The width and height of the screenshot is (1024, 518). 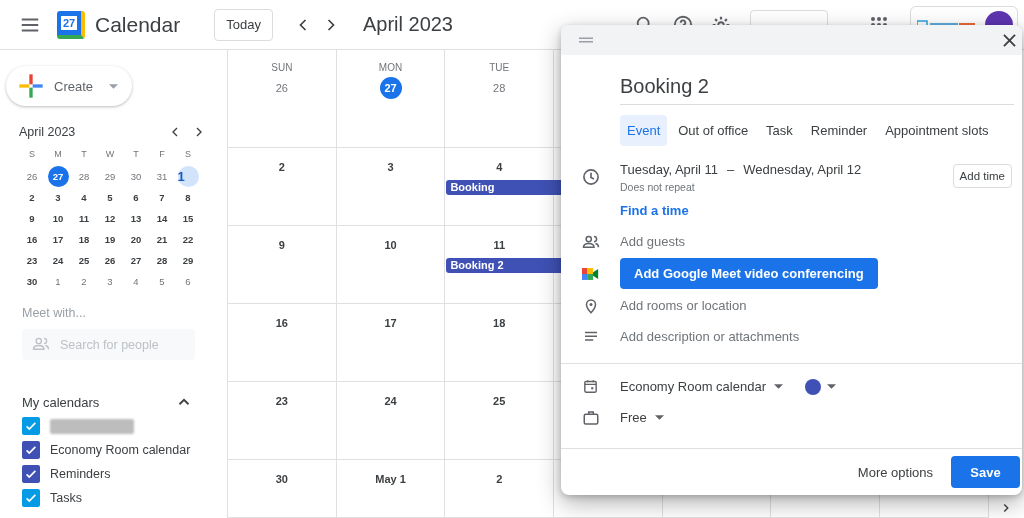 I want to click on mini-calendar-day: 16, so click(x=32, y=239).